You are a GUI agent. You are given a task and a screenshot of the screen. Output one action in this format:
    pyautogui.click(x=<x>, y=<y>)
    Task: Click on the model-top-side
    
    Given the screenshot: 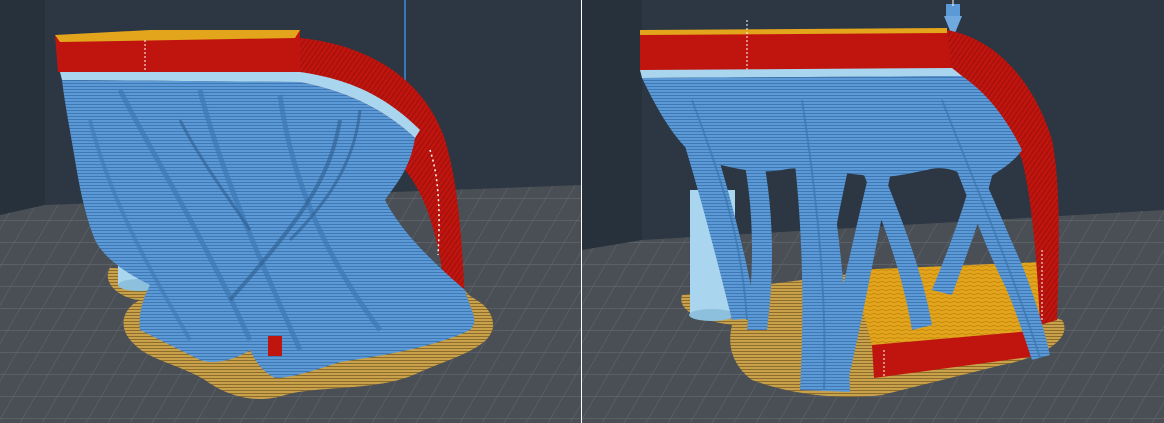 What is the action you would take?
    pyautogui.click(x=796, y=51)
    